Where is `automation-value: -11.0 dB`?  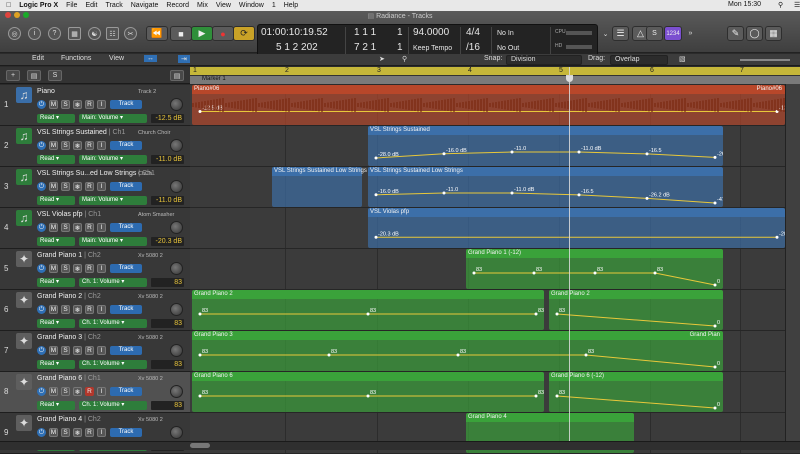
automation-value: -11.0 dB is located at coordinates (167, 200).